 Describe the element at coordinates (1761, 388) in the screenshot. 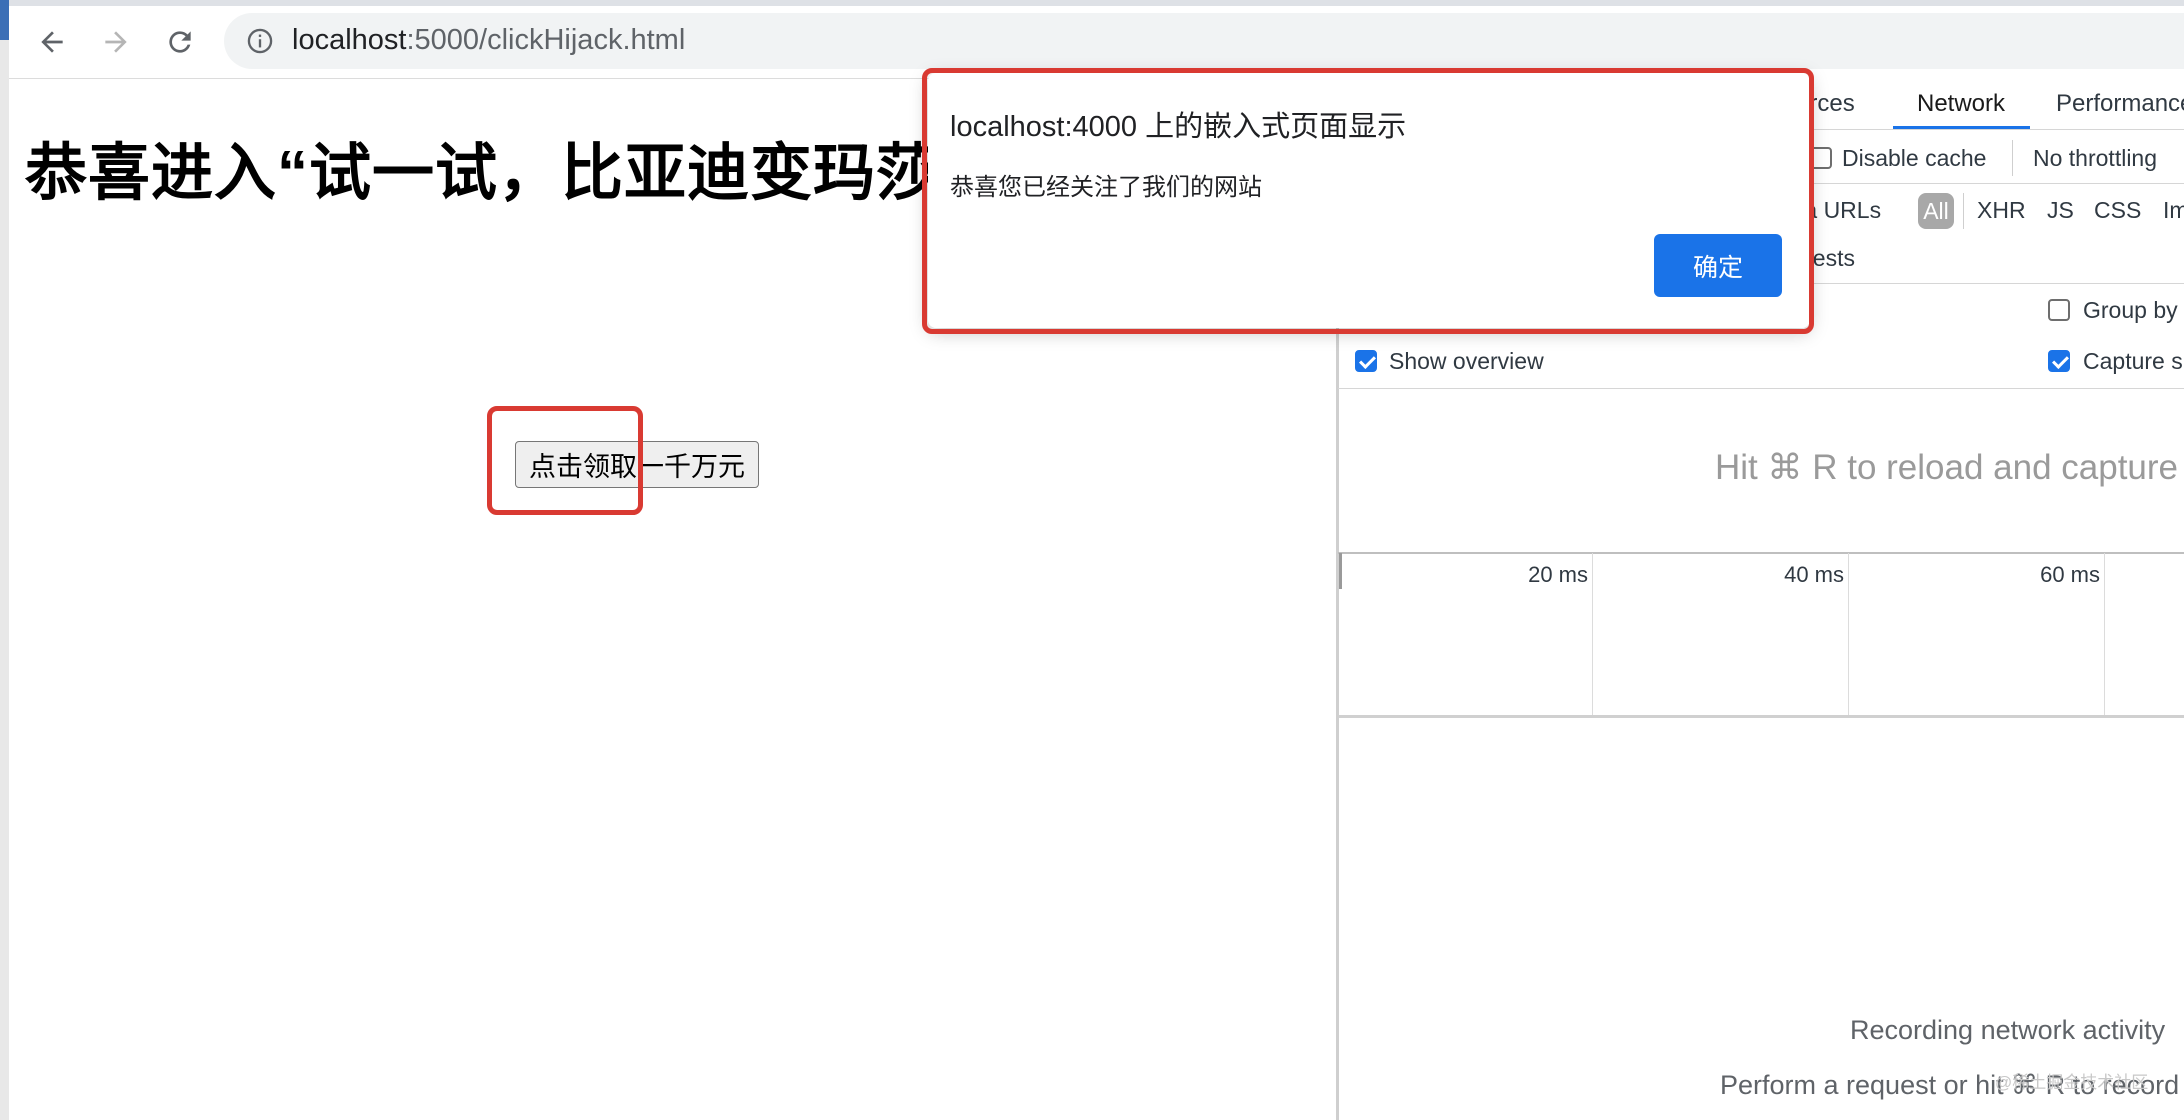

I see `devtools-settings-divider` at that location.